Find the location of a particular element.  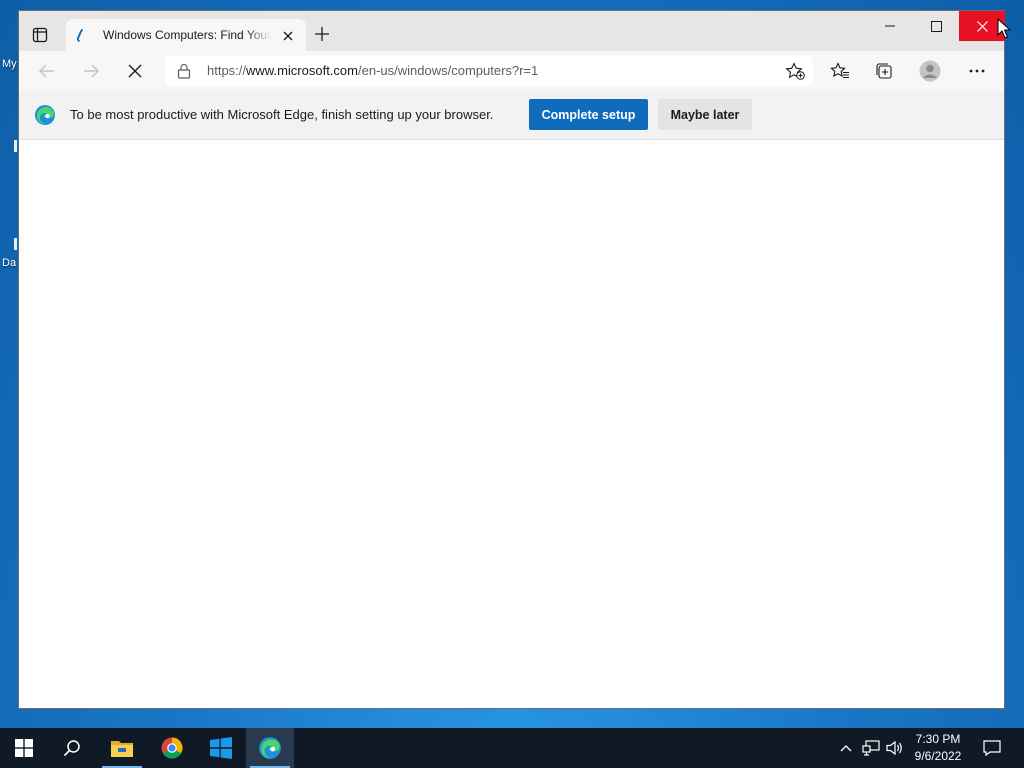

tab-close-button is located at coordinates (288, 36).